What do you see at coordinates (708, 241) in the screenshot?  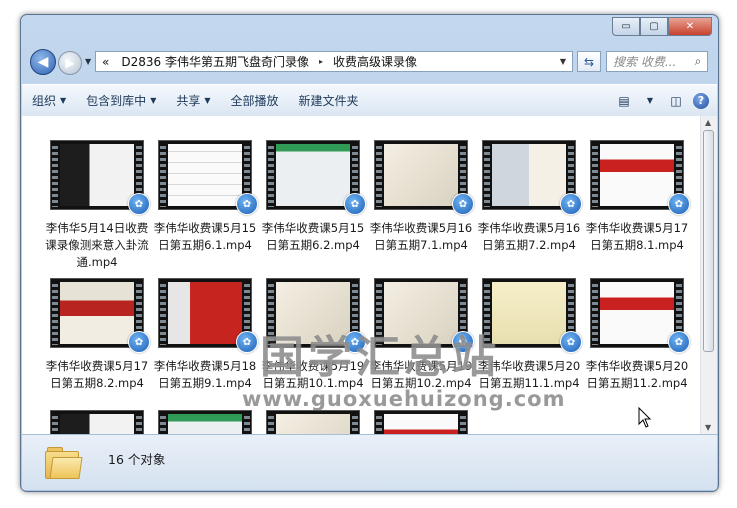 I see `scrollbar-thumb` at bounding box center [708, 241].